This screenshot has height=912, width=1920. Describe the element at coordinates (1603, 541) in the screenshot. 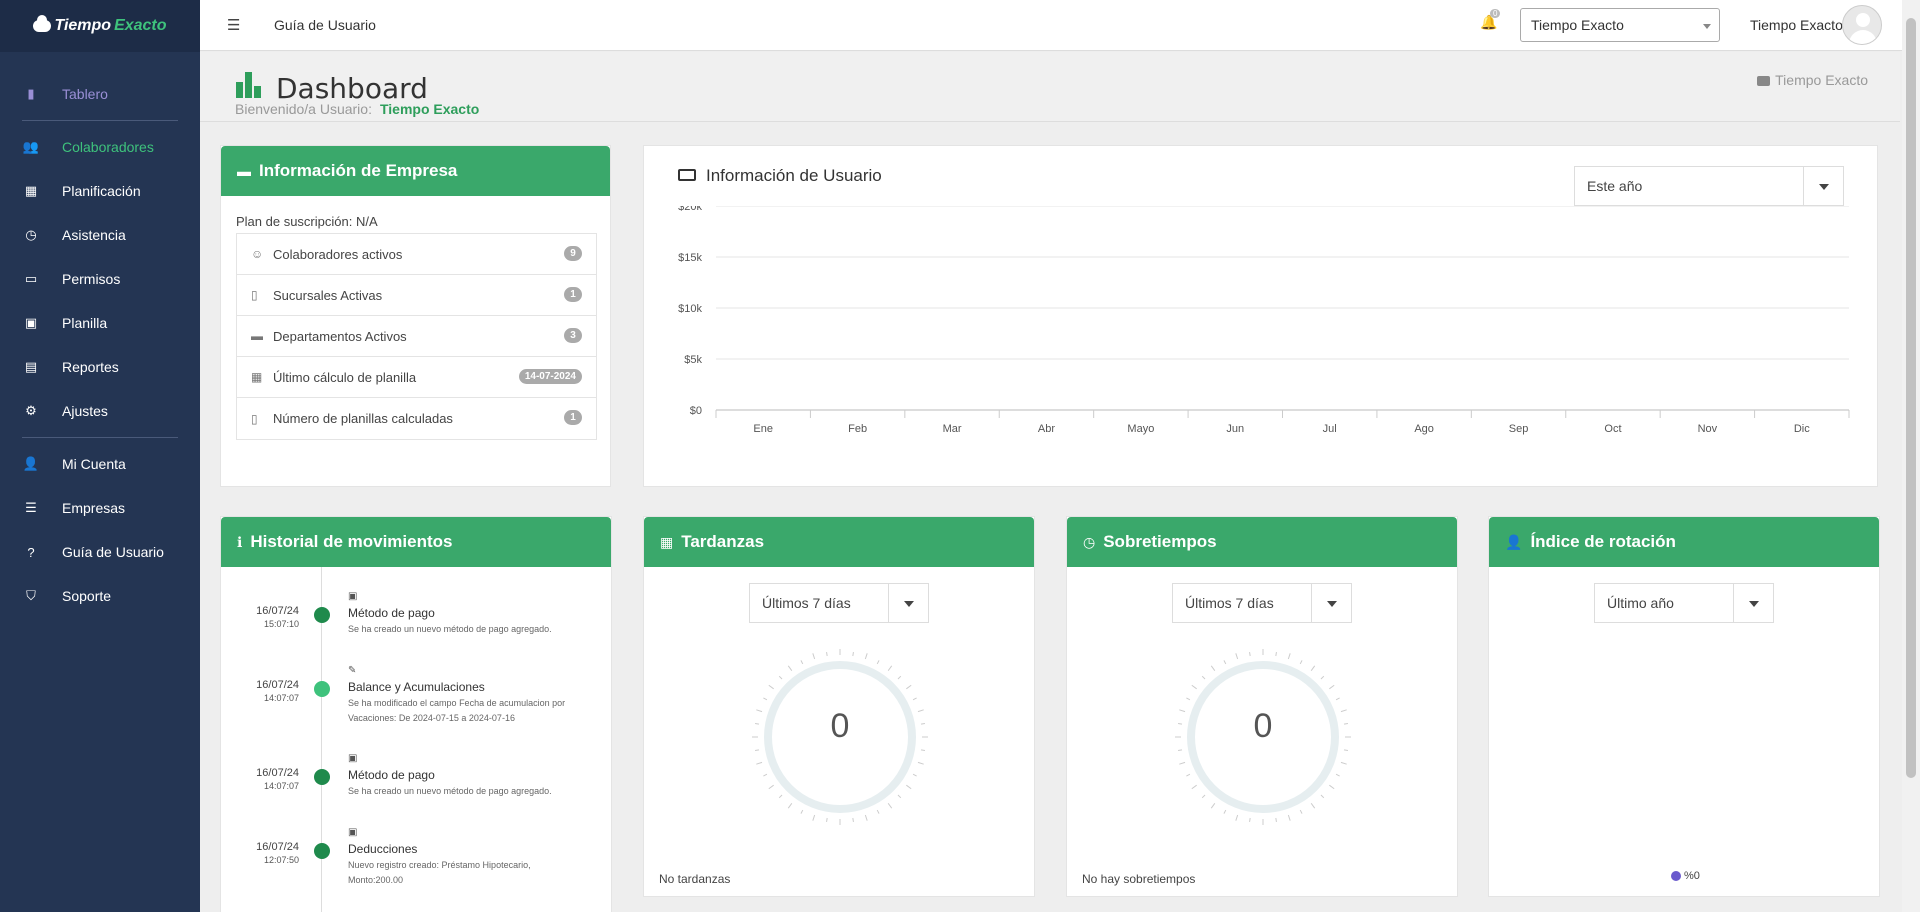

I see `rotacion-card-title: Índice de rotación` at that location.